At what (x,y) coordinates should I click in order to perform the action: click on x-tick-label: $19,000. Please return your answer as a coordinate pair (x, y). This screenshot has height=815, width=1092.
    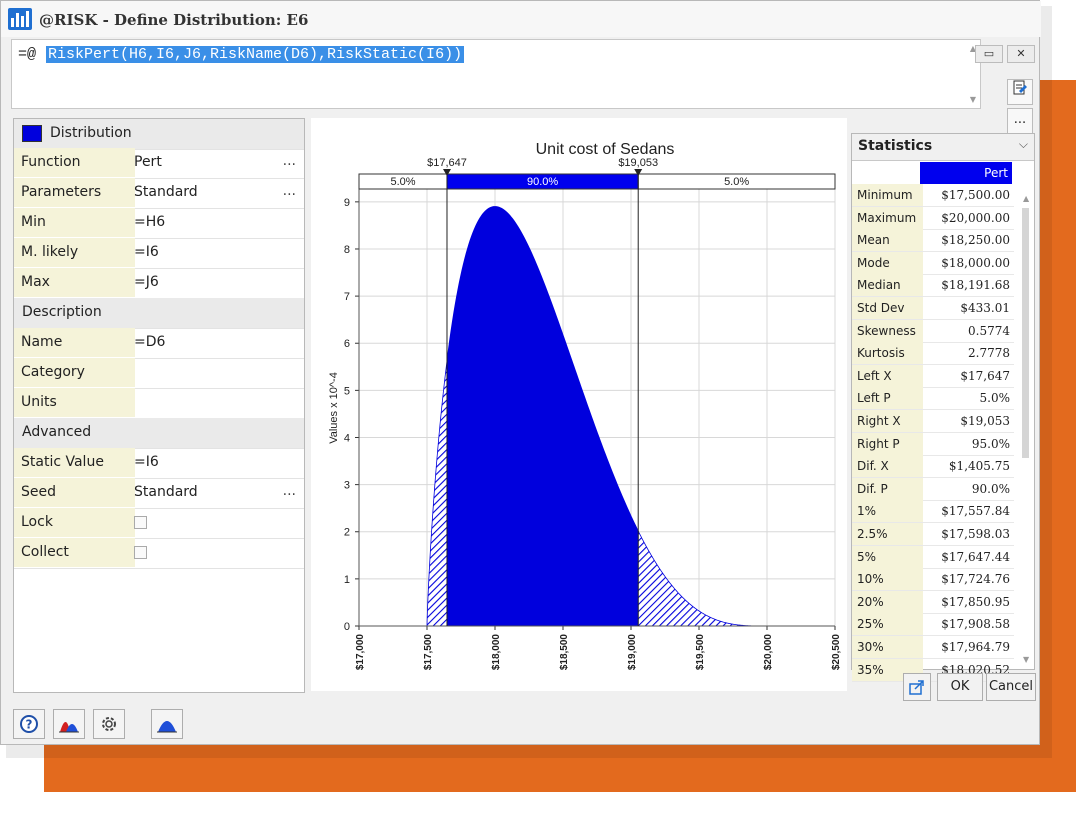
    Looking at the image, I should click on (632, 652).